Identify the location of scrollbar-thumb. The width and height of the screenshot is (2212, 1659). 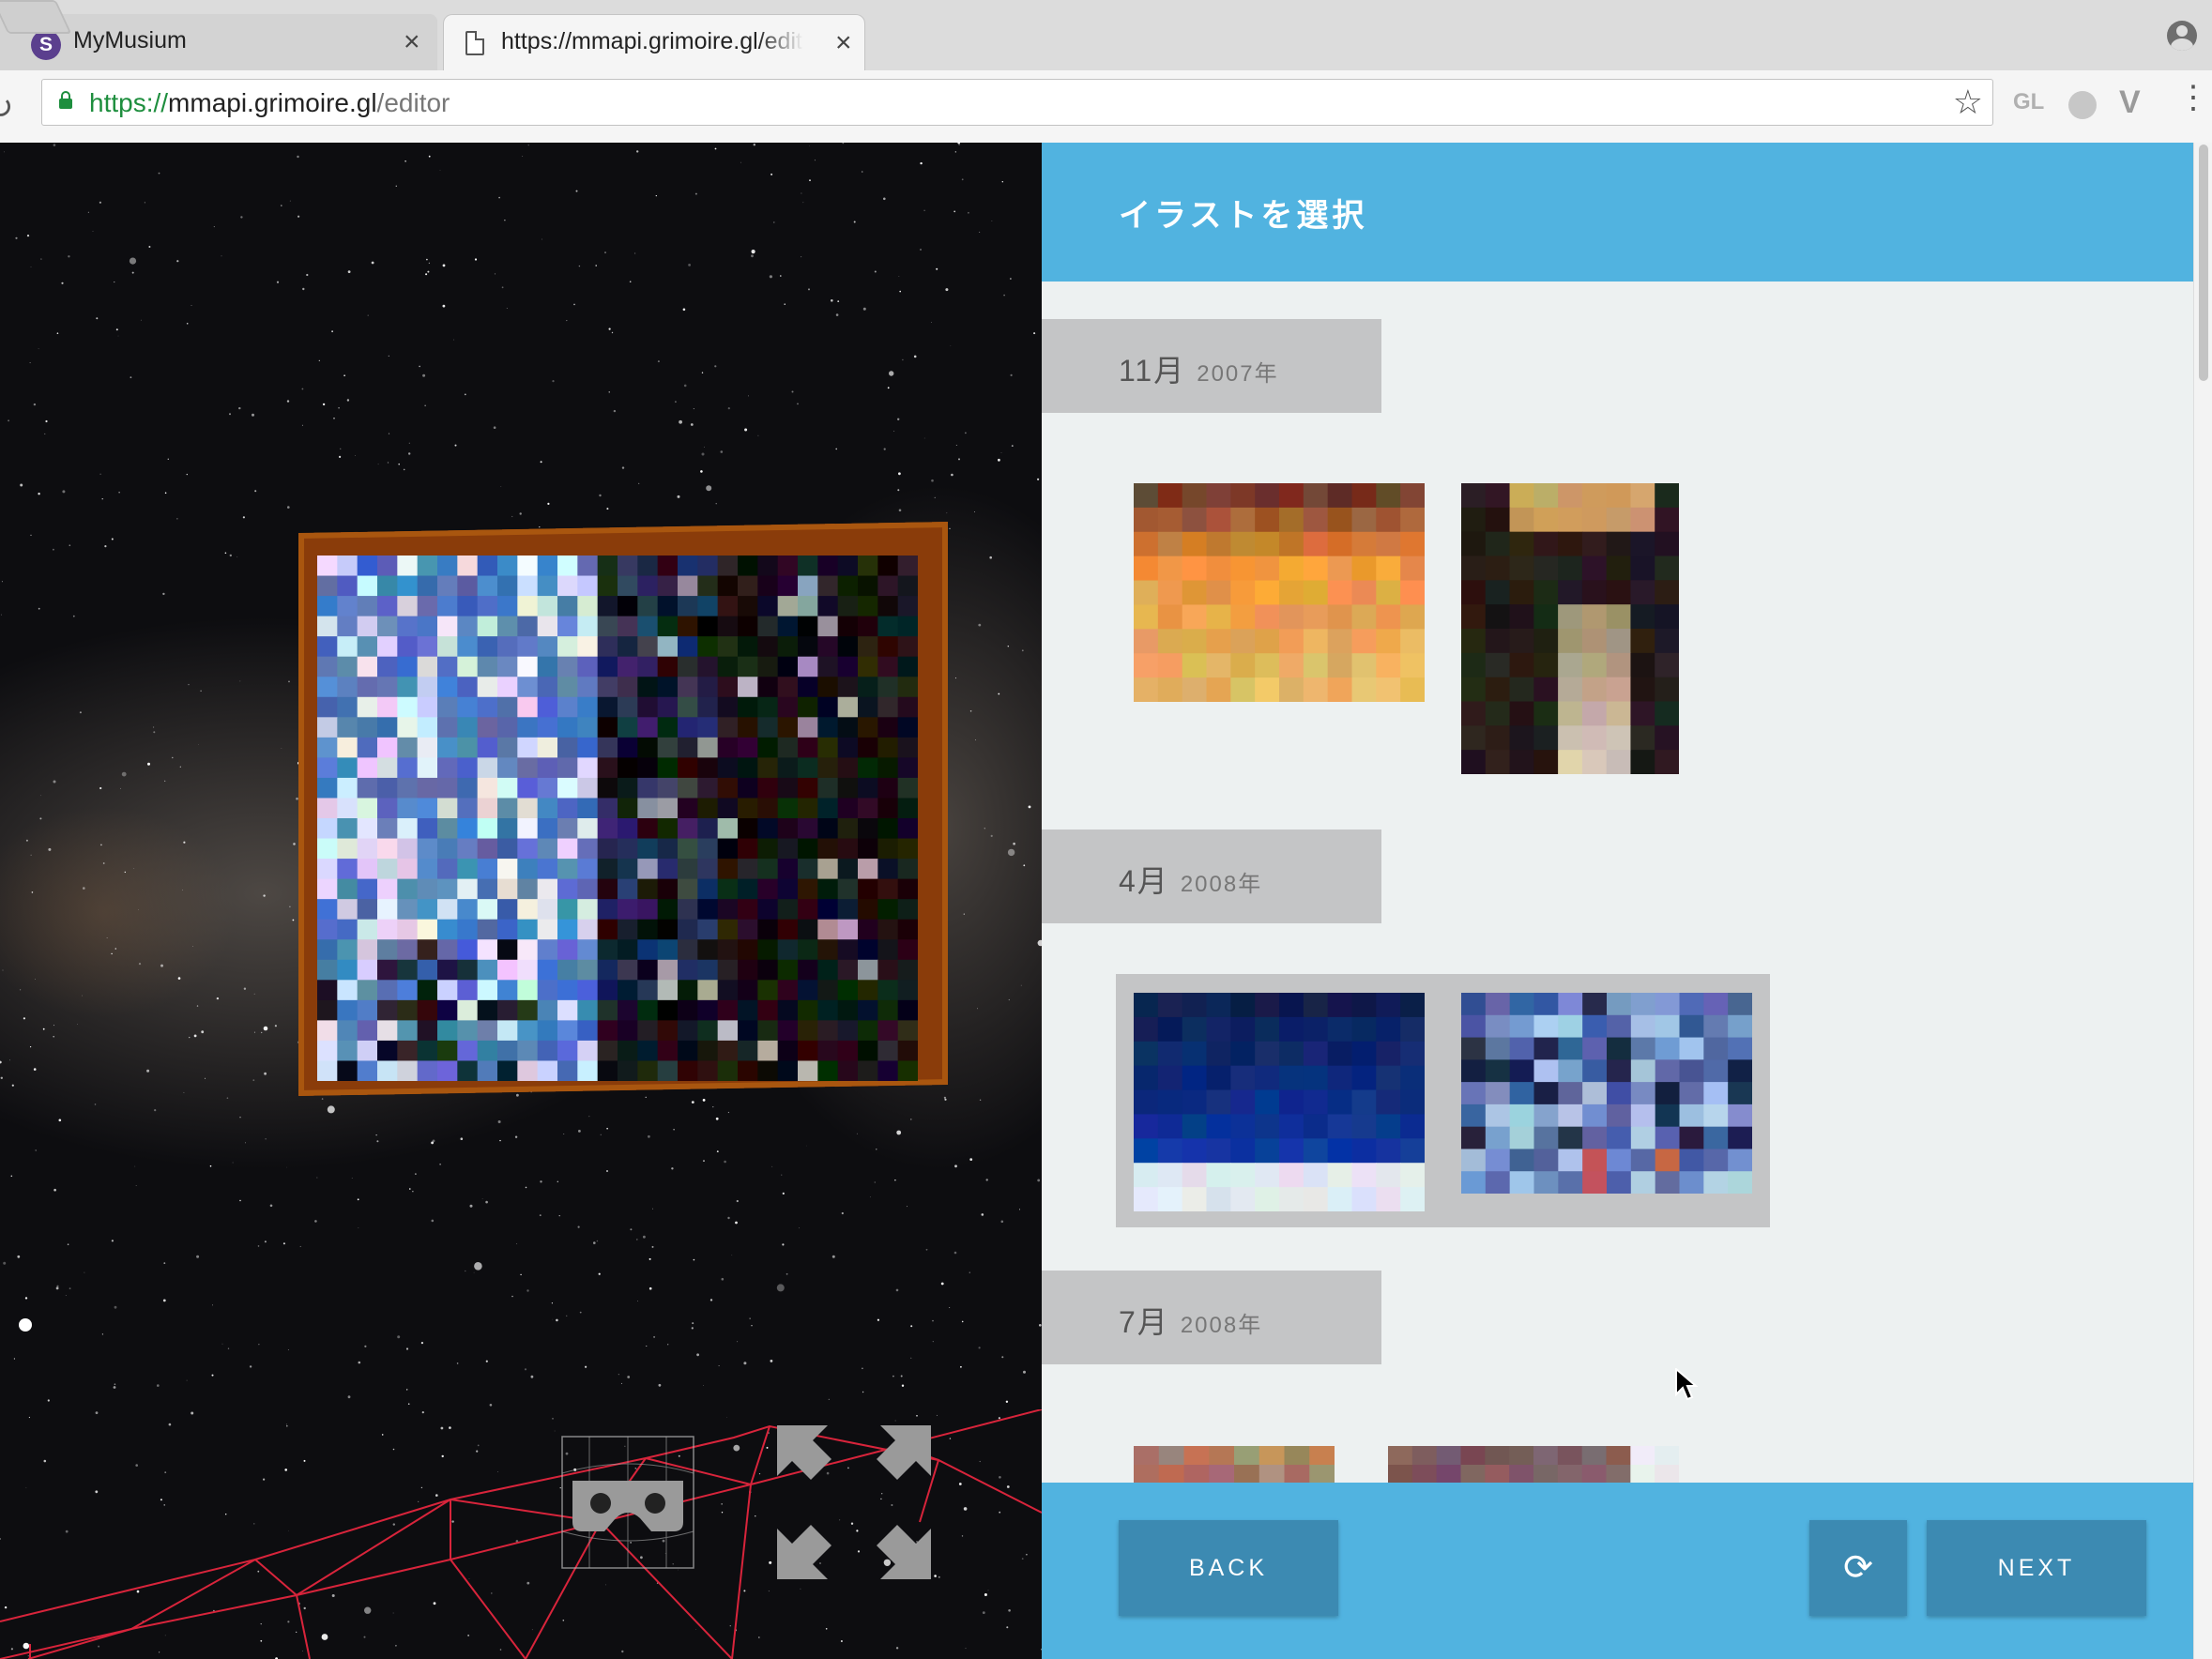
(2203, 263).